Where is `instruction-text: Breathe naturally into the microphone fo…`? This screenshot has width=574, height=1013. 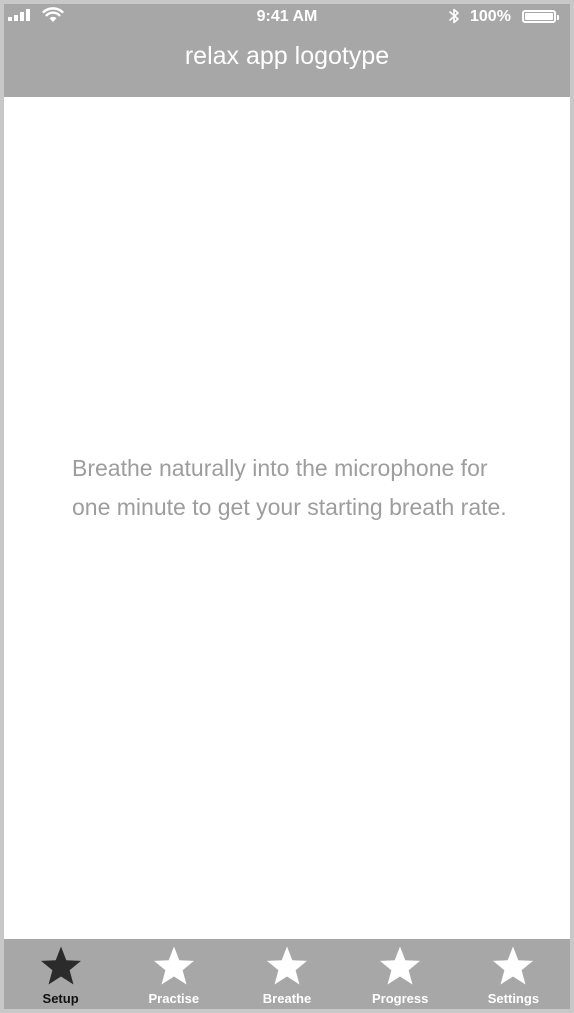 instruction-text: Breathe naturally into the microphone fo… is located at coordinates (289, 487).